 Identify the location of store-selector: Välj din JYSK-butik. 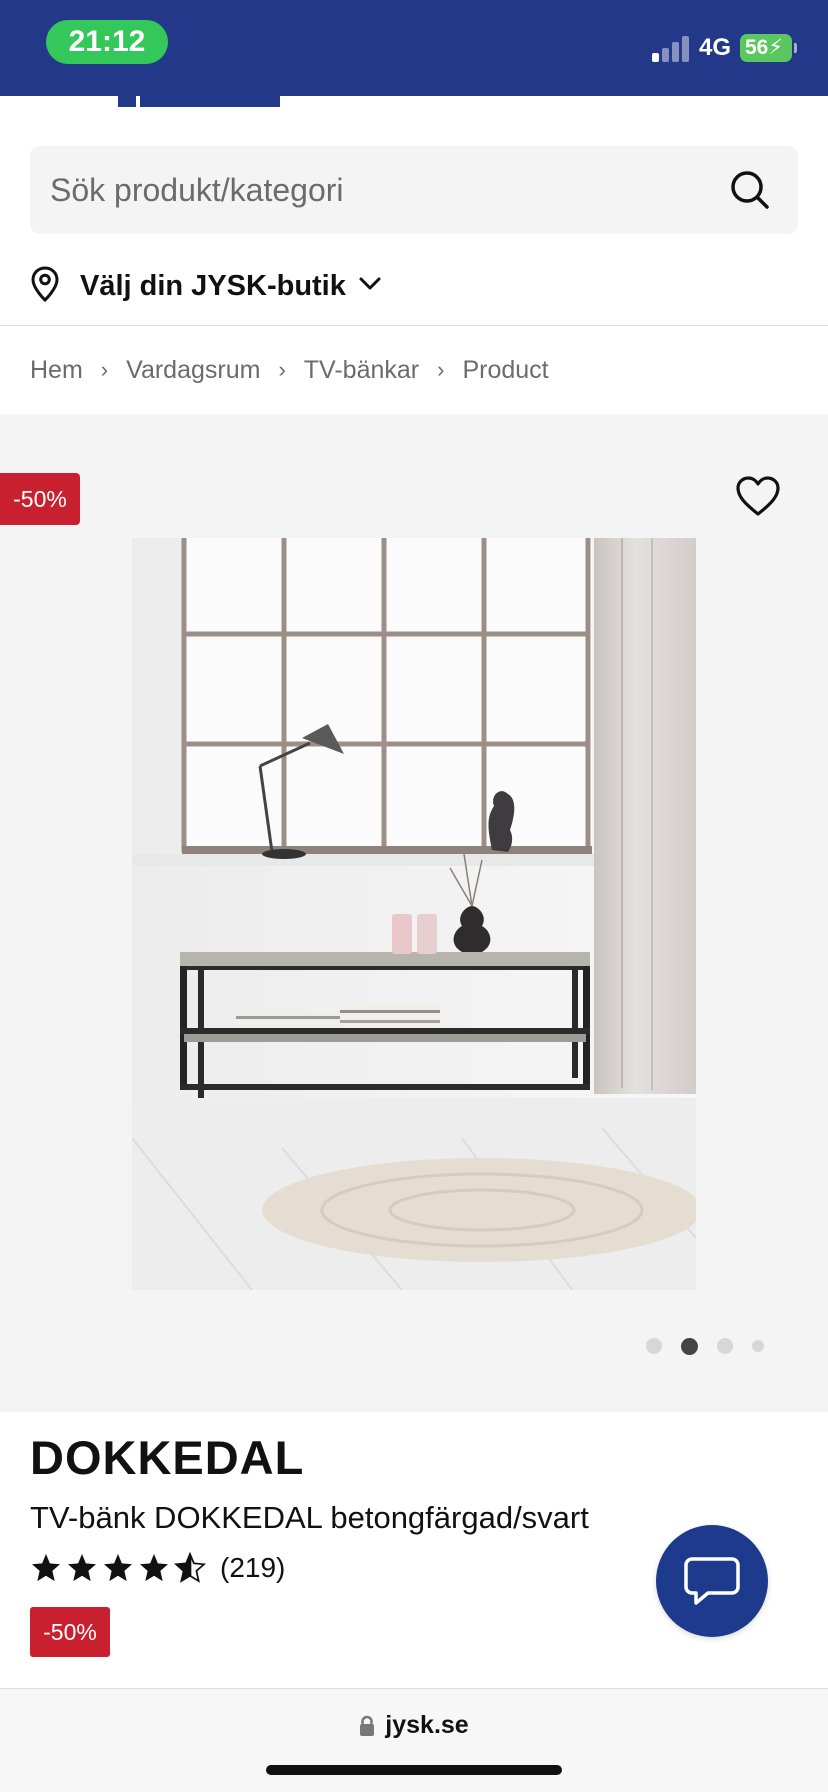
(206, 286).